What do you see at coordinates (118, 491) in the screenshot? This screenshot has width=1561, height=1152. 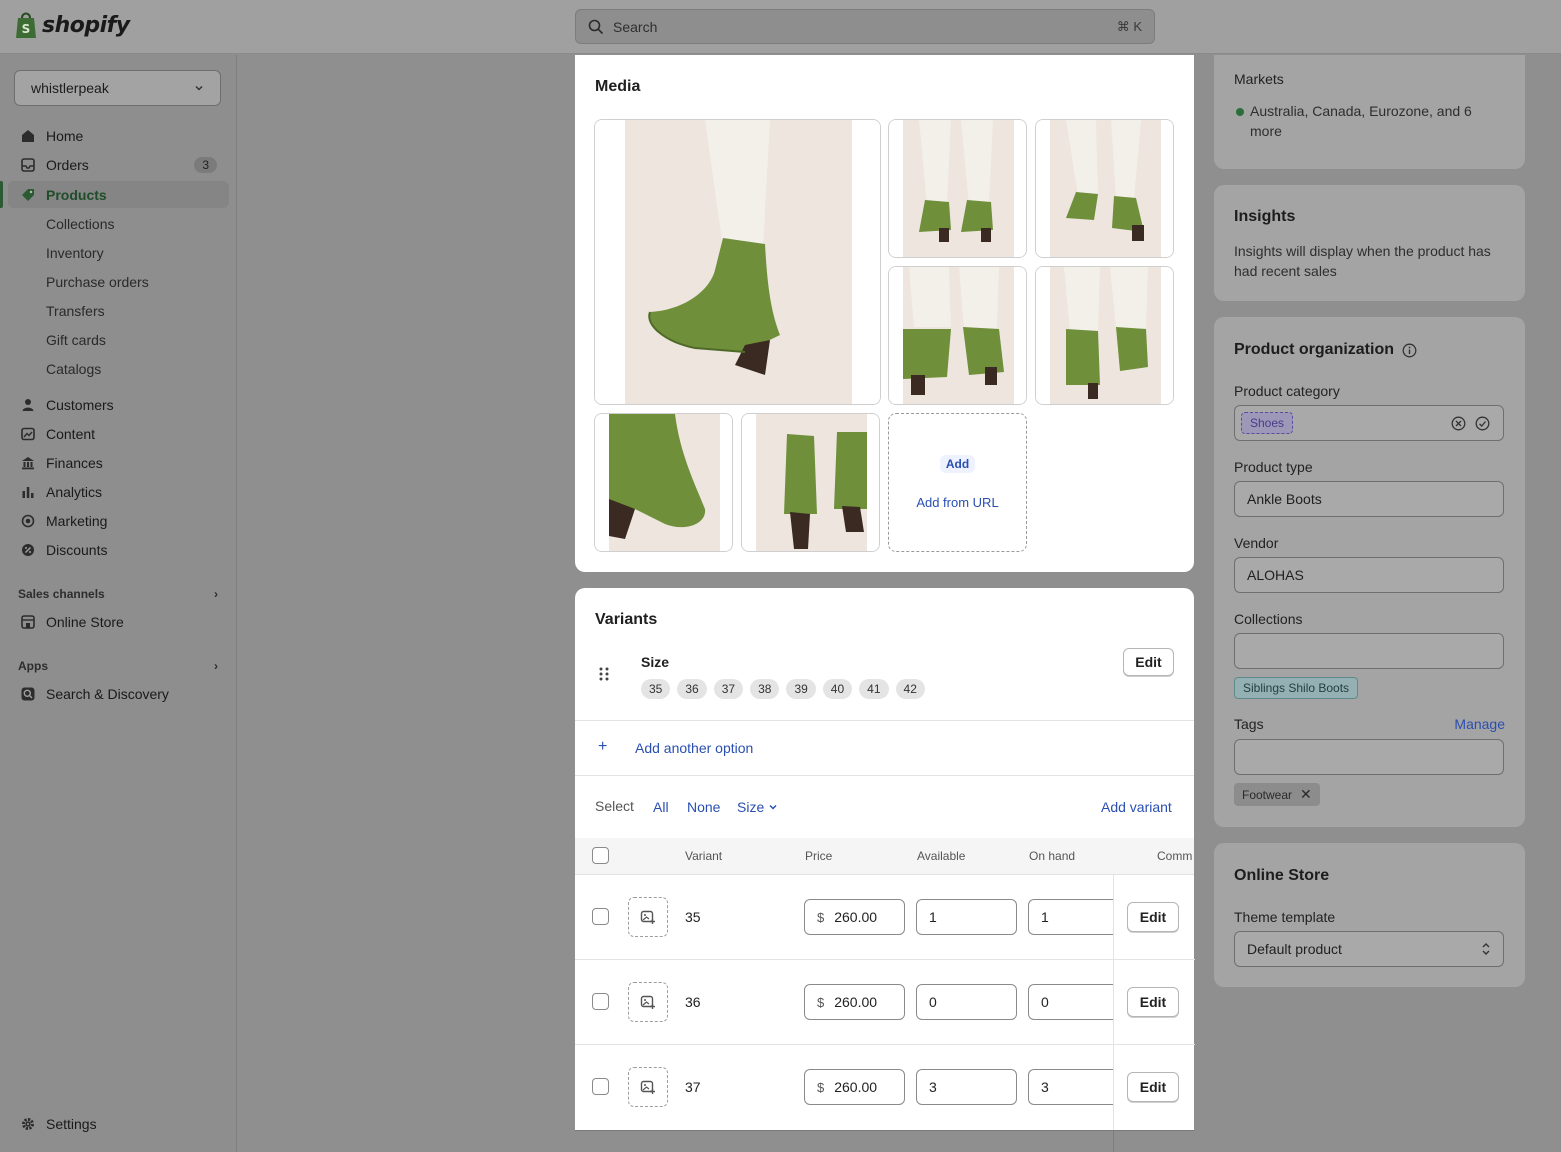 I see `sidebar-item-analytics: Analytics` at bounding box center [118, 491].